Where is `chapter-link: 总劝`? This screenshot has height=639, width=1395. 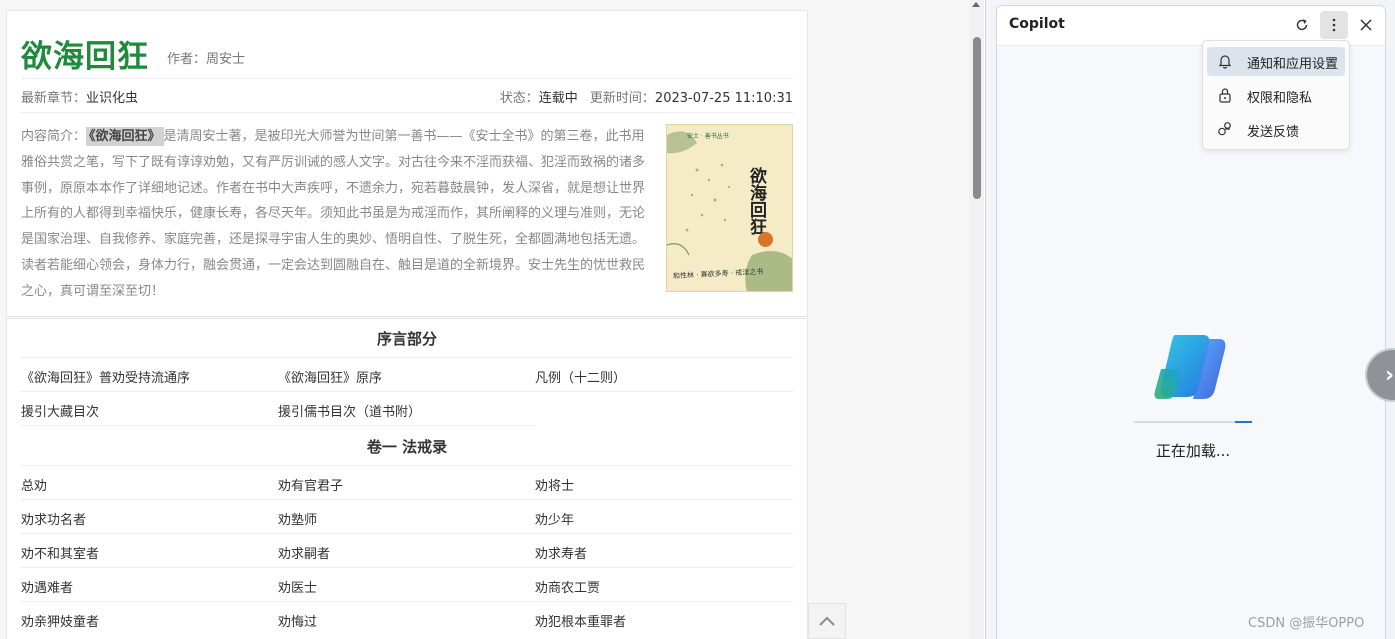
chapter-link: 总劝 is located at coordinates (34, 484).